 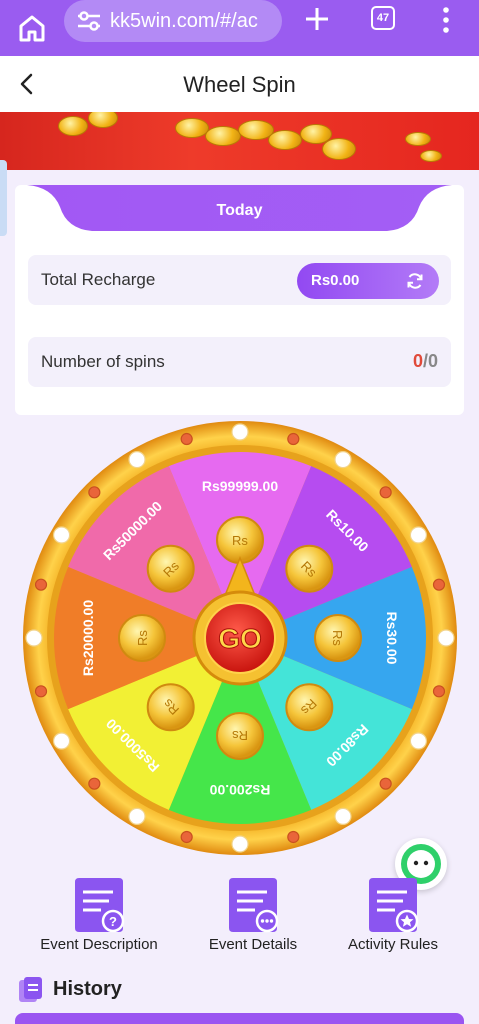 I want to click on address-bar: kk5win.com/#/ac, so click(x=173, y=21).